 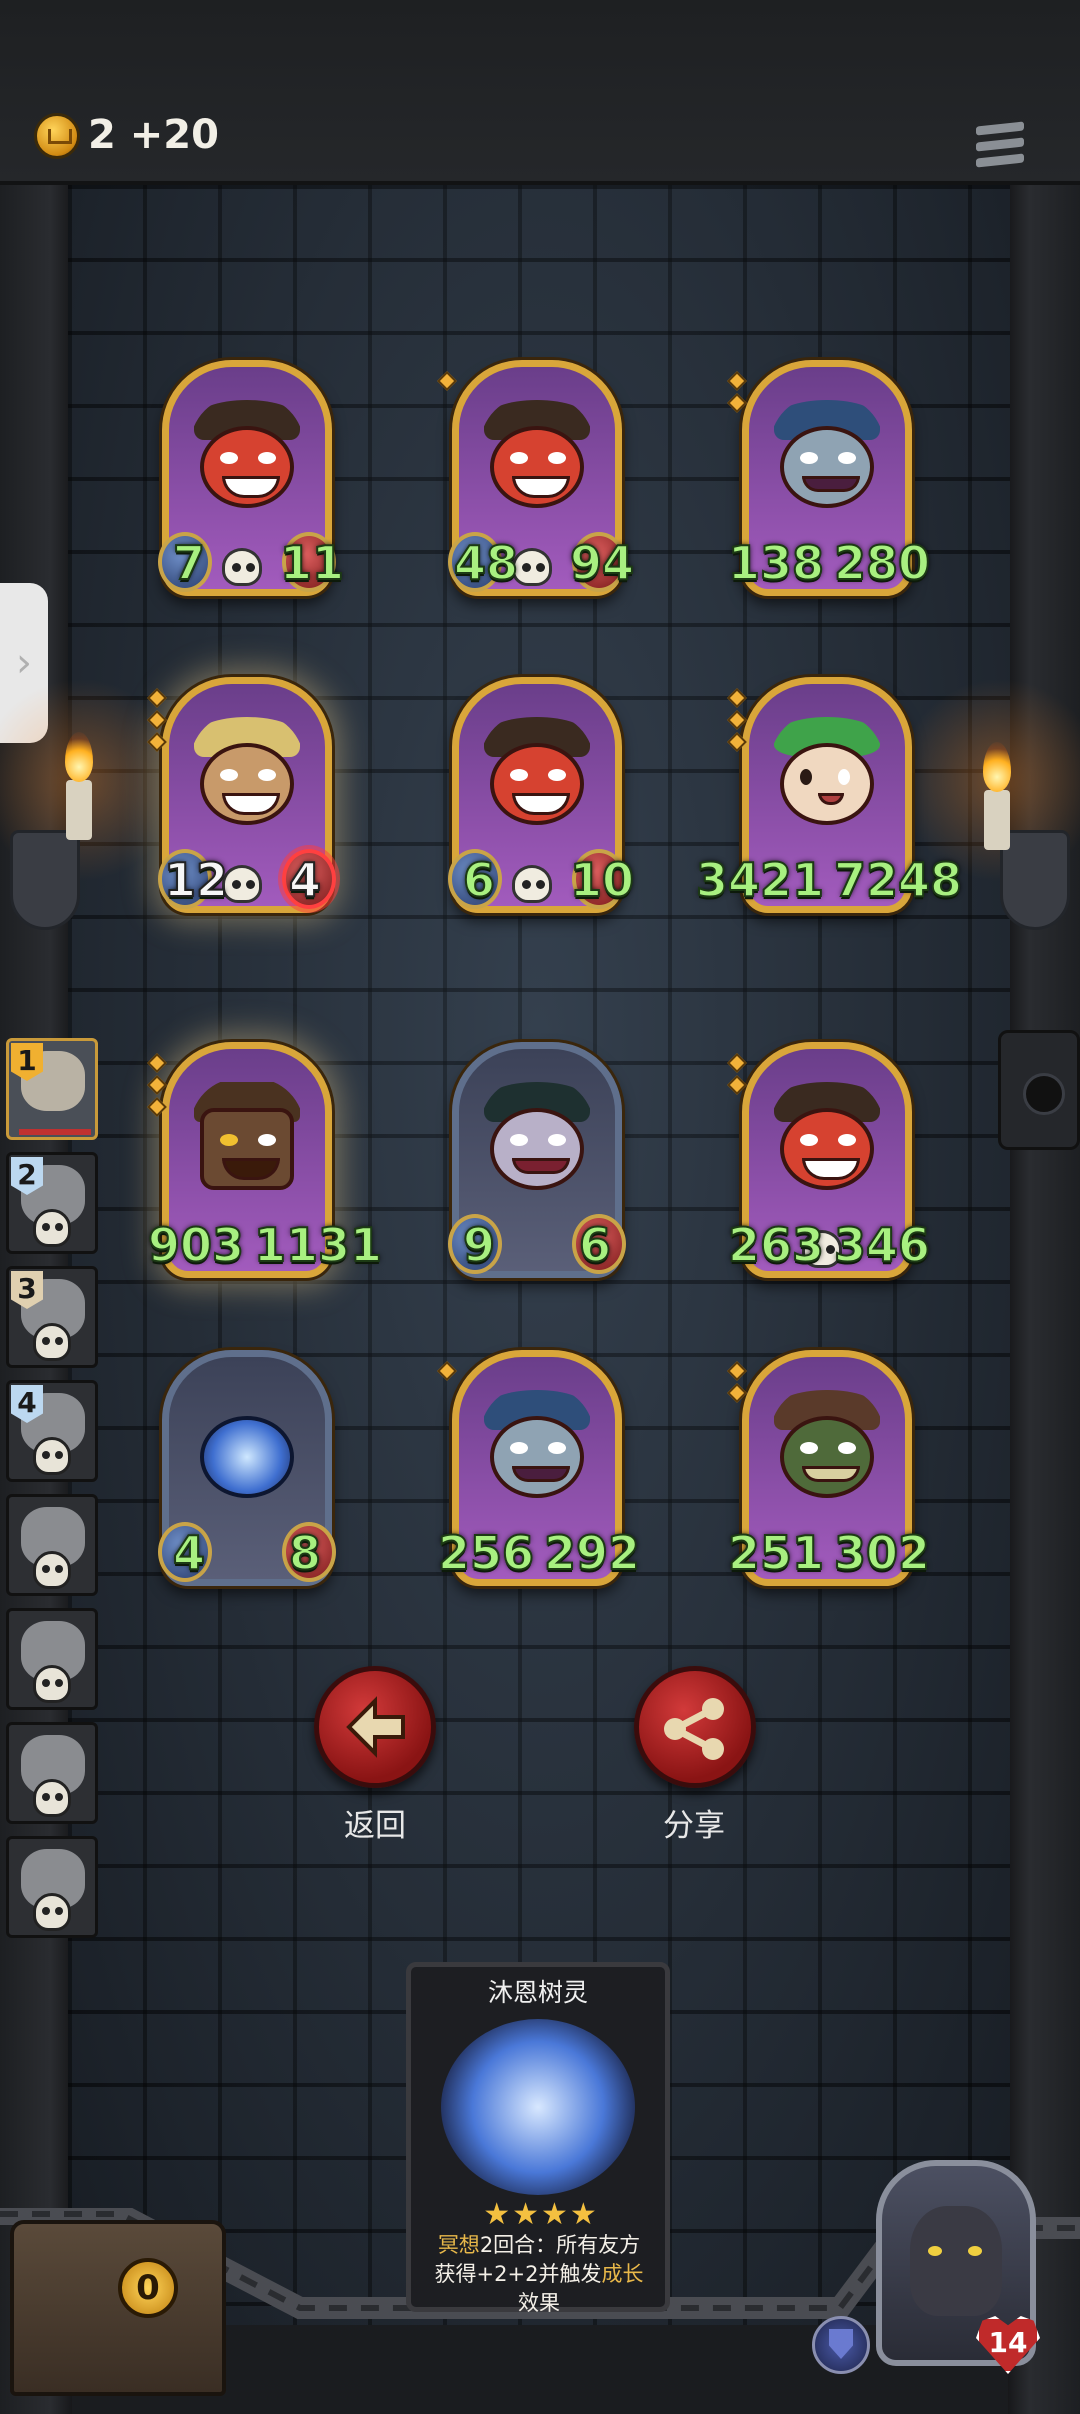 I want to click on health-value: 94, so click(x=602, y=563).